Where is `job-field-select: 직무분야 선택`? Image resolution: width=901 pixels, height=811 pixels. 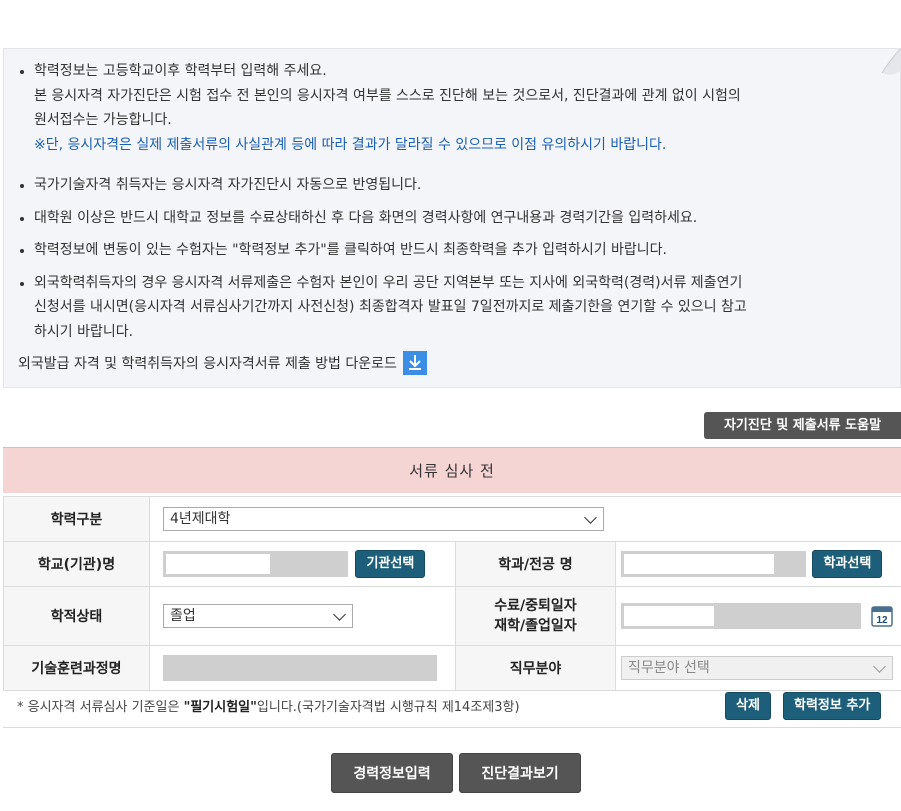
job-field-select: 직무분야 선택 is located at coordinates (757, 668).